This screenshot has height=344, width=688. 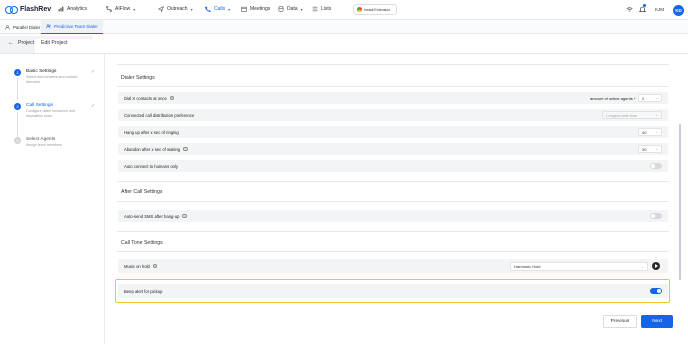 What do you see at coordinates (315, 9) in the screenshot?
I see `list-icon` at bounding box center [315, 9].